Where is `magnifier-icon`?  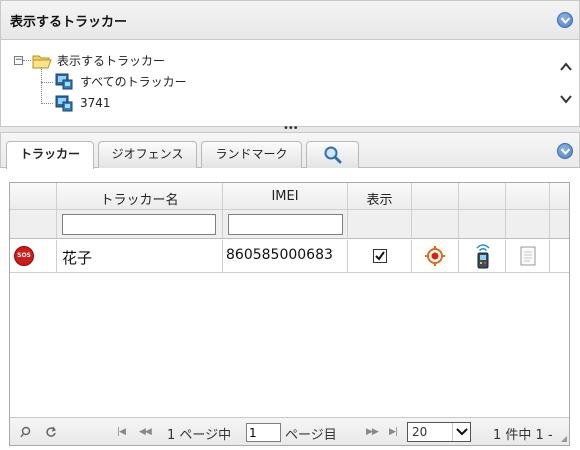 magnifier-icon is located at coordinates (332, 155).